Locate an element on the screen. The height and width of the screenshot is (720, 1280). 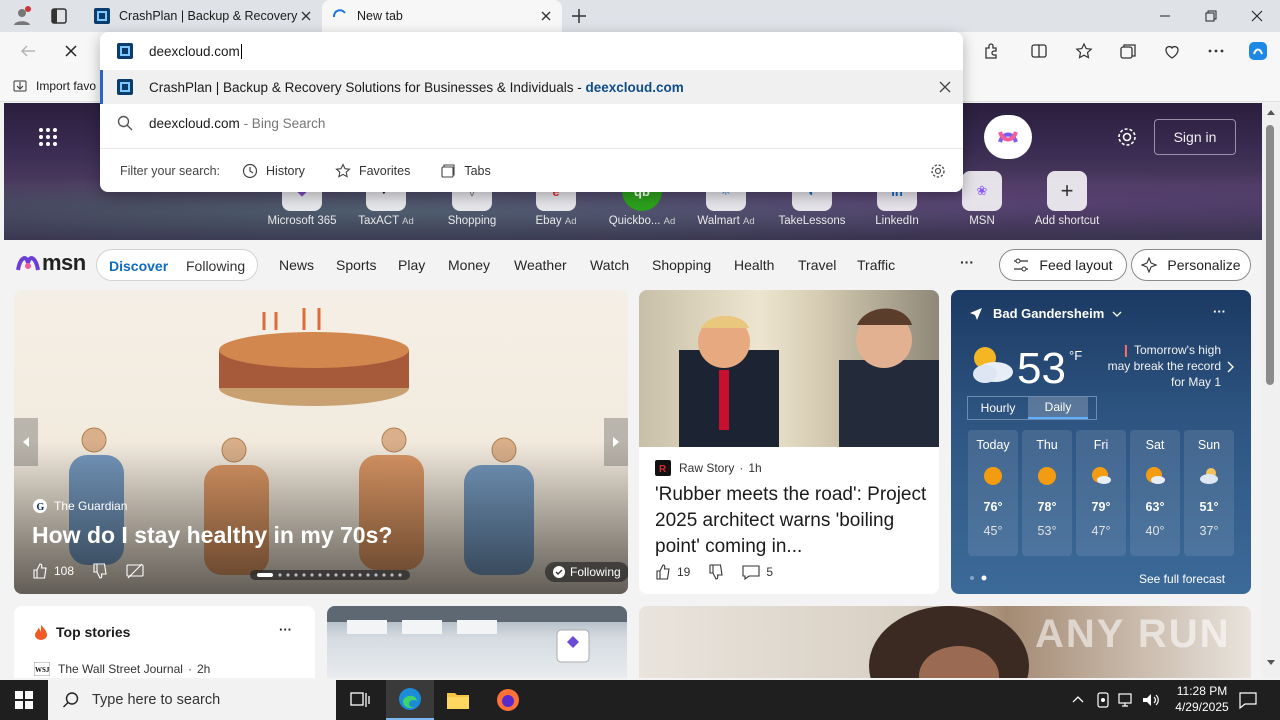
carousel-dots is located at coordinates (330, 575).